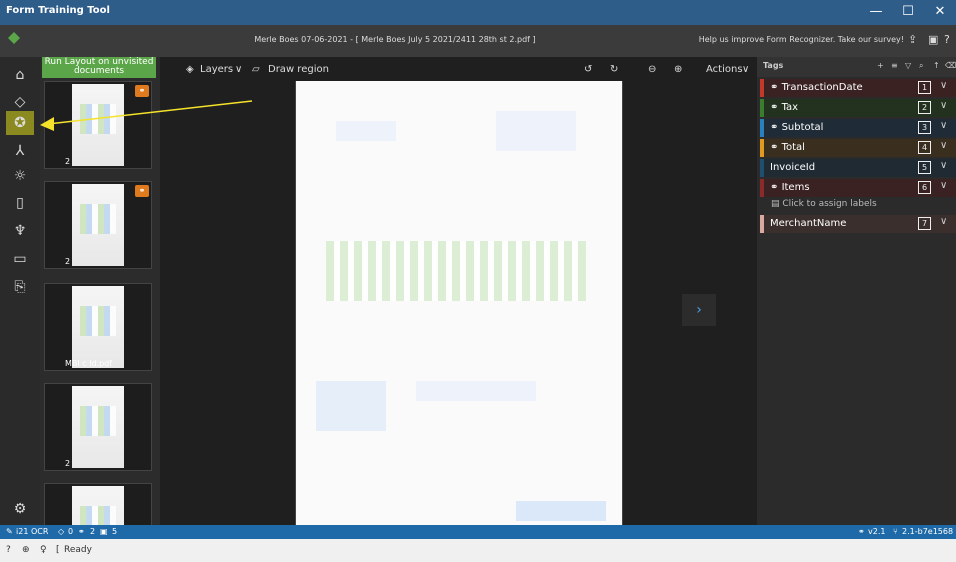  What do you see at coordinates (20, 509) in the screenshot?
I see `settings-gear-icon: ⚙` at bounding box center [20, 509].